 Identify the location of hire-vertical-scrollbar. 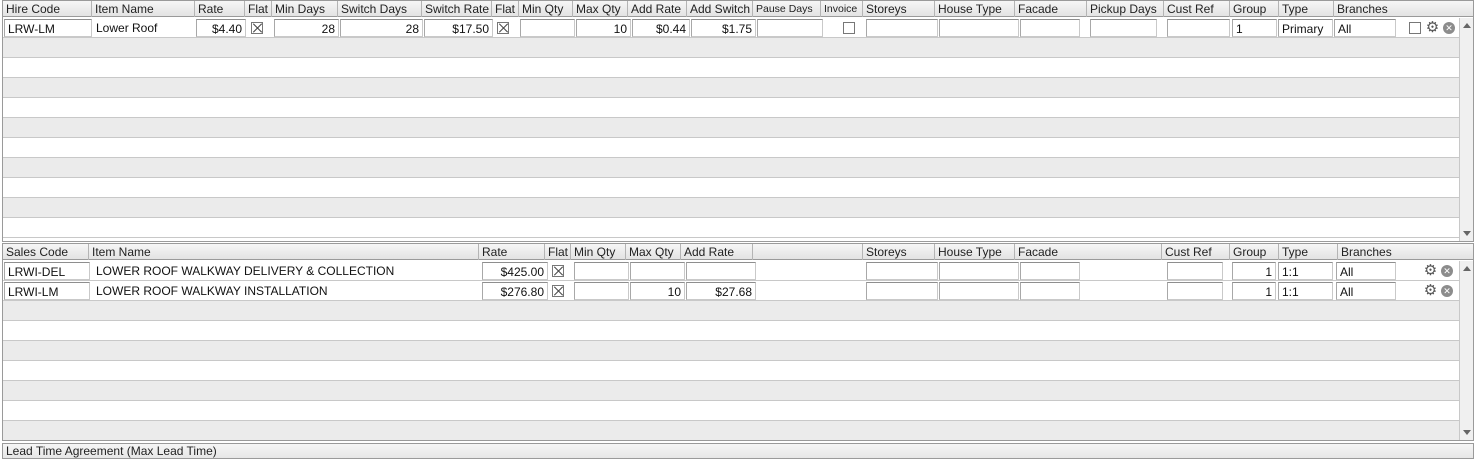
(1466, 129).